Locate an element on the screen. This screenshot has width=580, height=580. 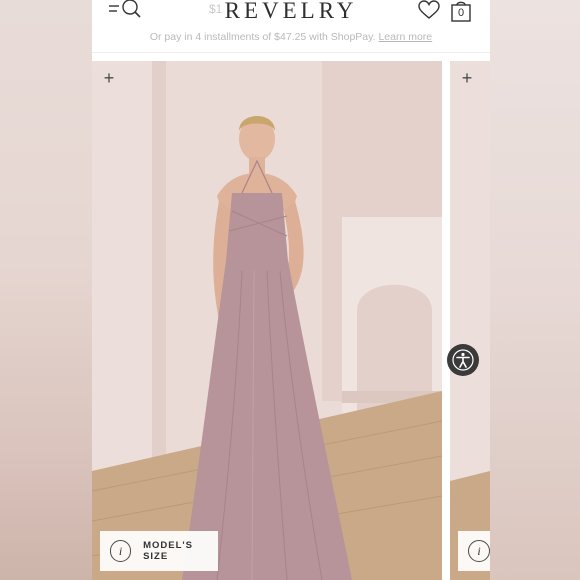
zoom-button-next: + is located at coordinates (467, 78).